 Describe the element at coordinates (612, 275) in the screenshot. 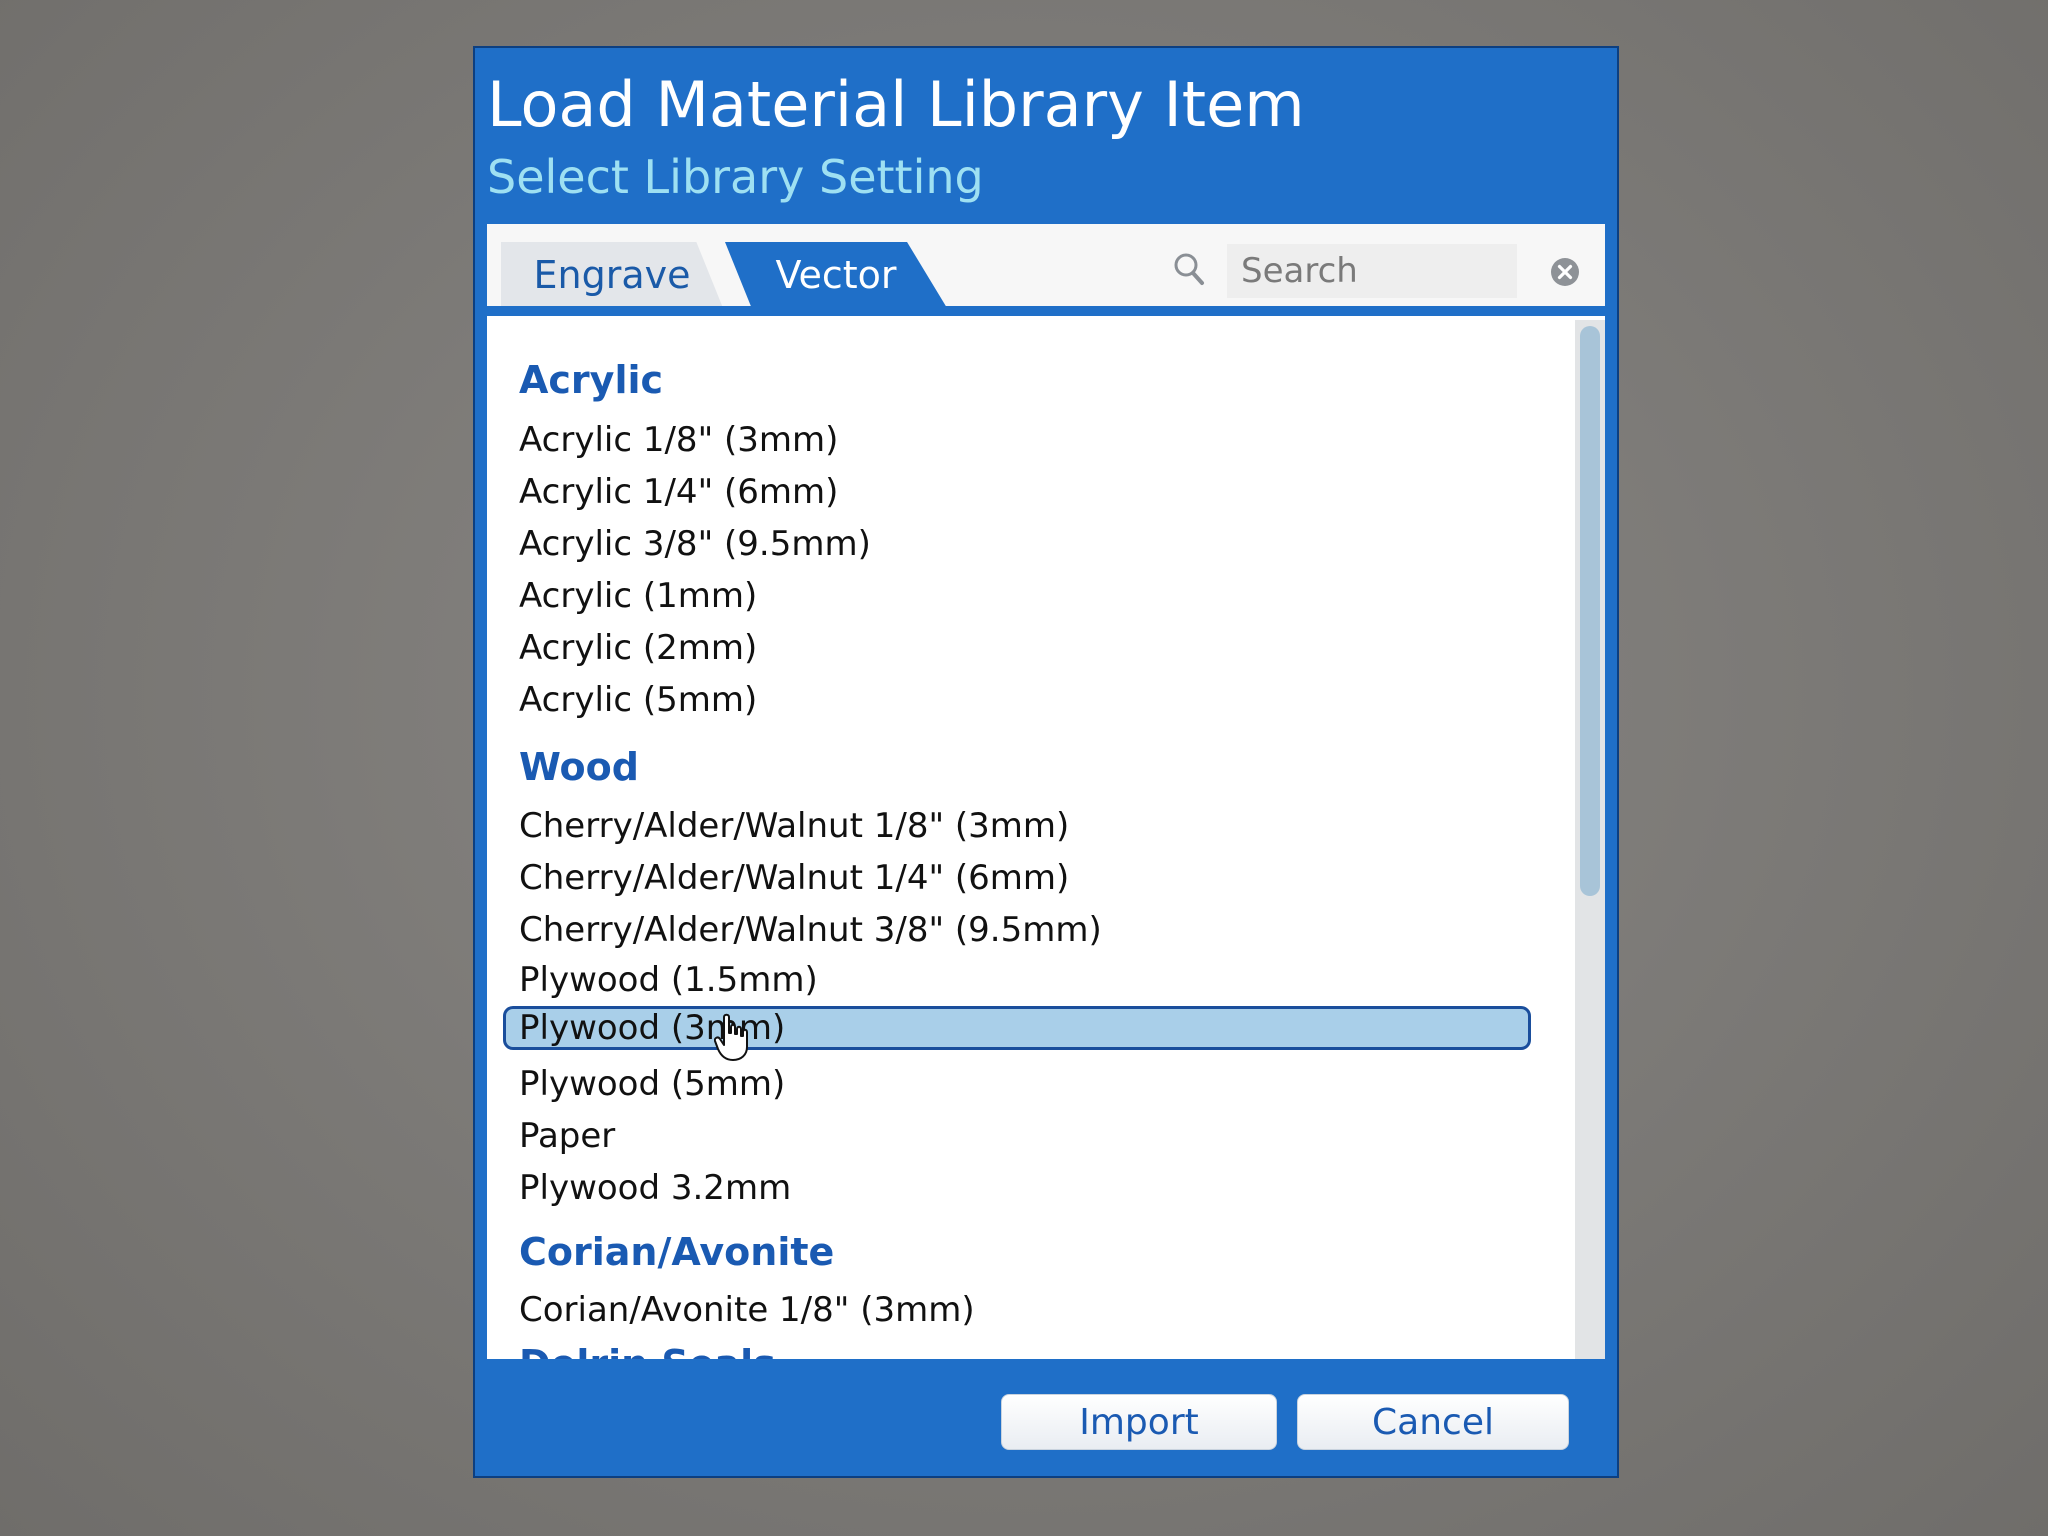

I see `tab-engrave: Engrave` at that location.